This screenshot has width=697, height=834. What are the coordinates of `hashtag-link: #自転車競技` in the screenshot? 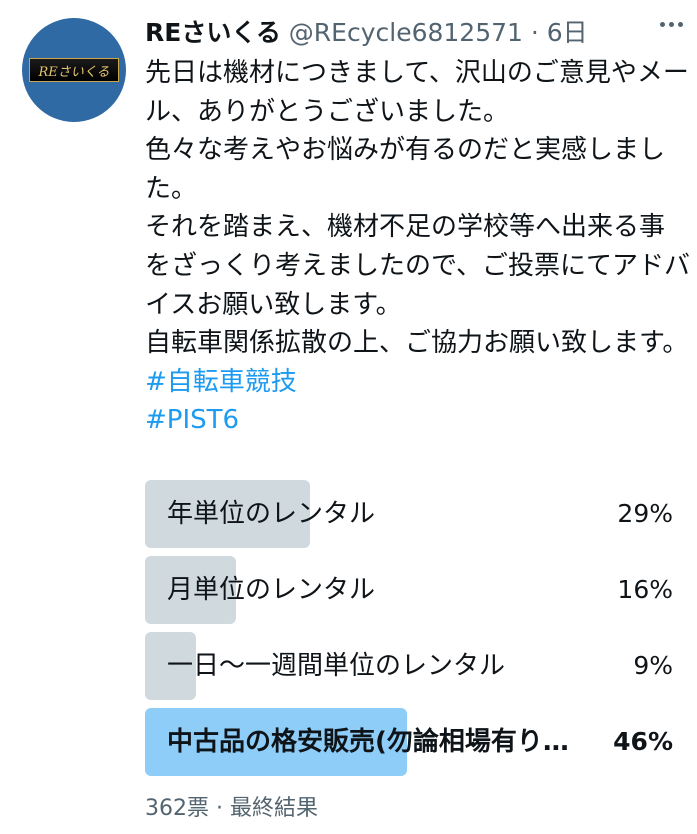 It's located at (417, 382).